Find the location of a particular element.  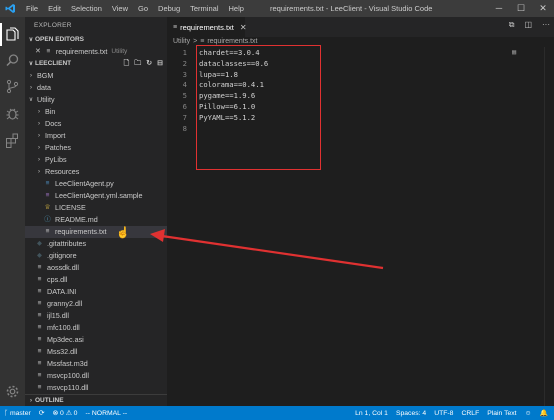

tree-item: ≡ requirements.txt is located at coordinates (96, 232).